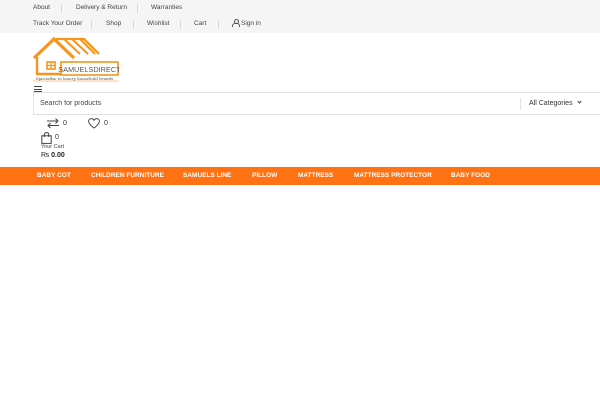 This screenshot has width=600, height=400. I want to click on nav-item-samuels-line: SAMUELS LINE, so click(207, 176).